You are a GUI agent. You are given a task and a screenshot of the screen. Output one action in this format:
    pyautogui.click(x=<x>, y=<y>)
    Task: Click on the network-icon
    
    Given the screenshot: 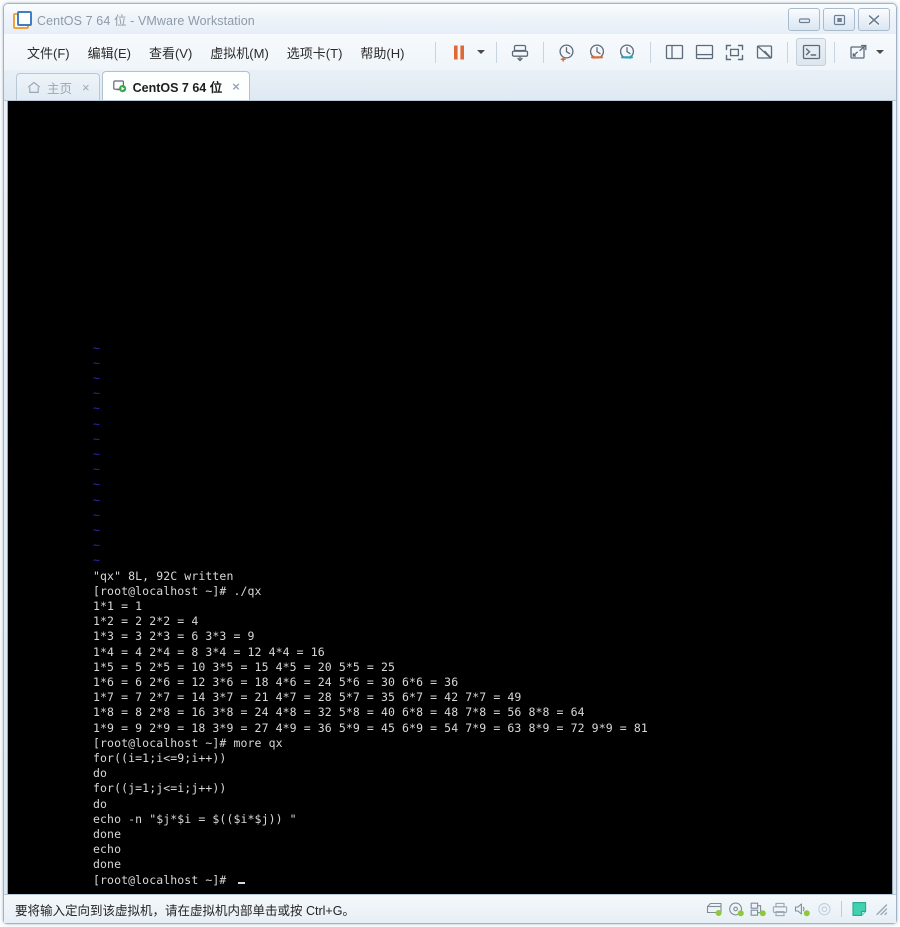 What is the action you would take?
    pyautogui.click(x=758, y=909)
    